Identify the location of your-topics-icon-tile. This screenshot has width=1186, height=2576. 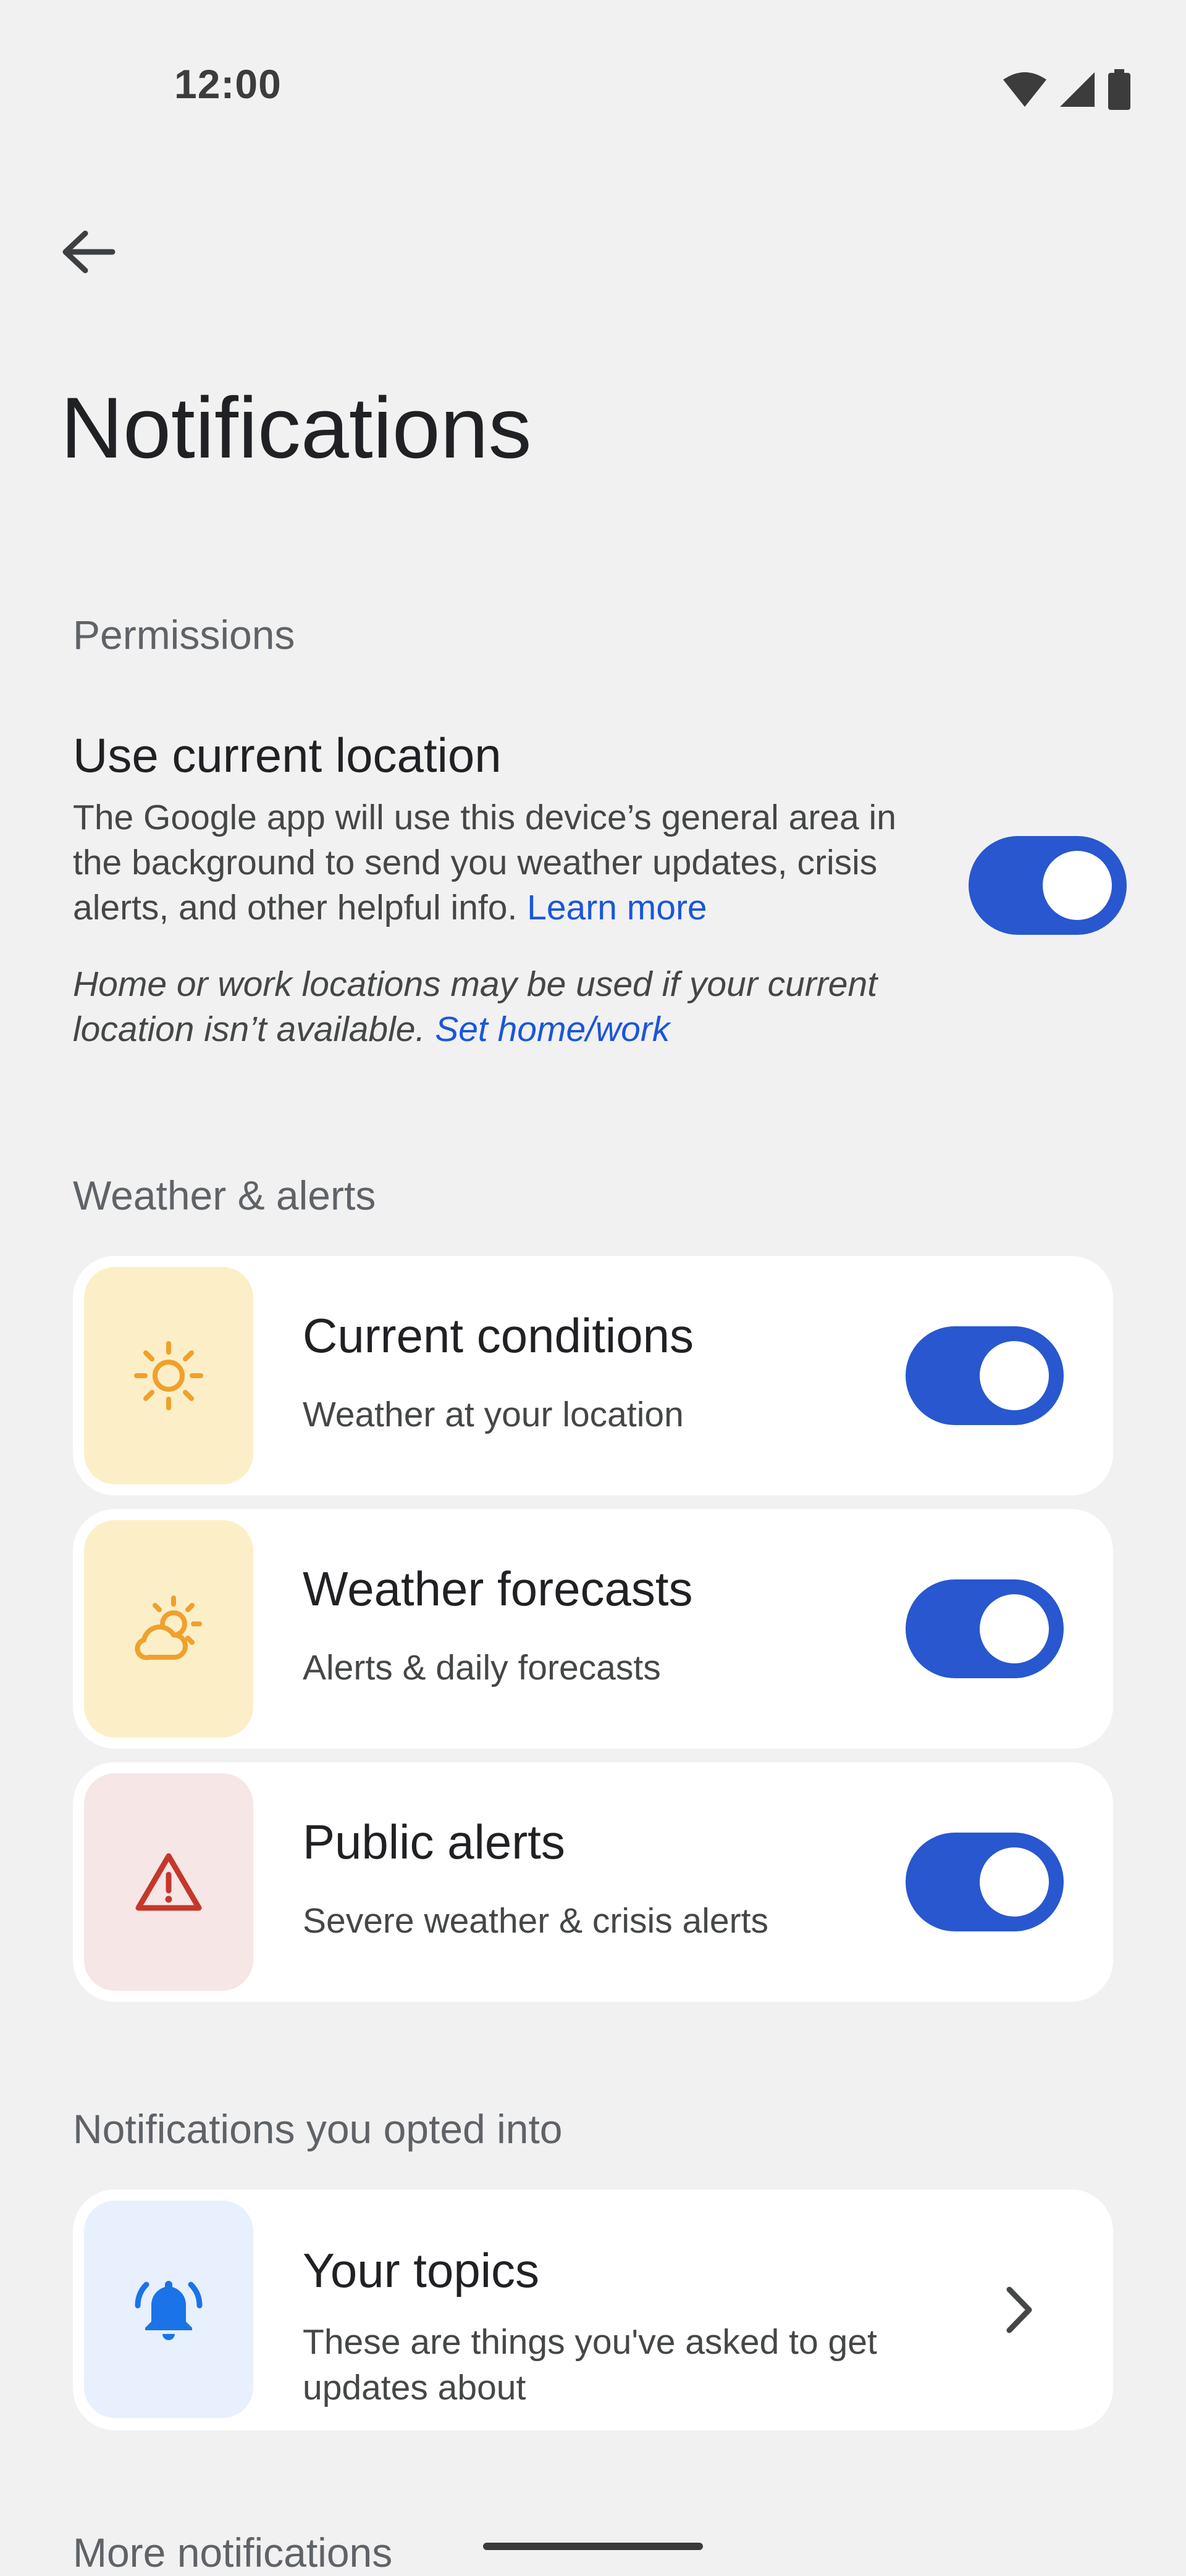
(168, 2309).